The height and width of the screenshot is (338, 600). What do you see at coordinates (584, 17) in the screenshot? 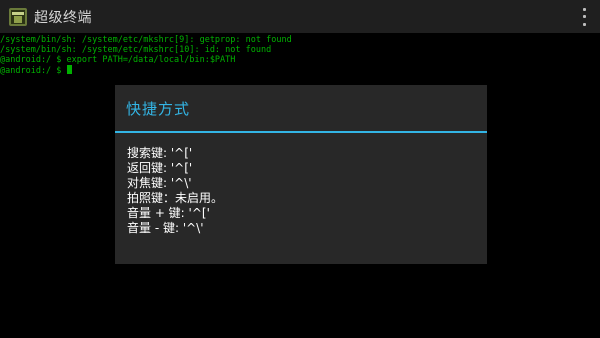
I see `overflow-menu-icon` at bounding box center [584, 17].